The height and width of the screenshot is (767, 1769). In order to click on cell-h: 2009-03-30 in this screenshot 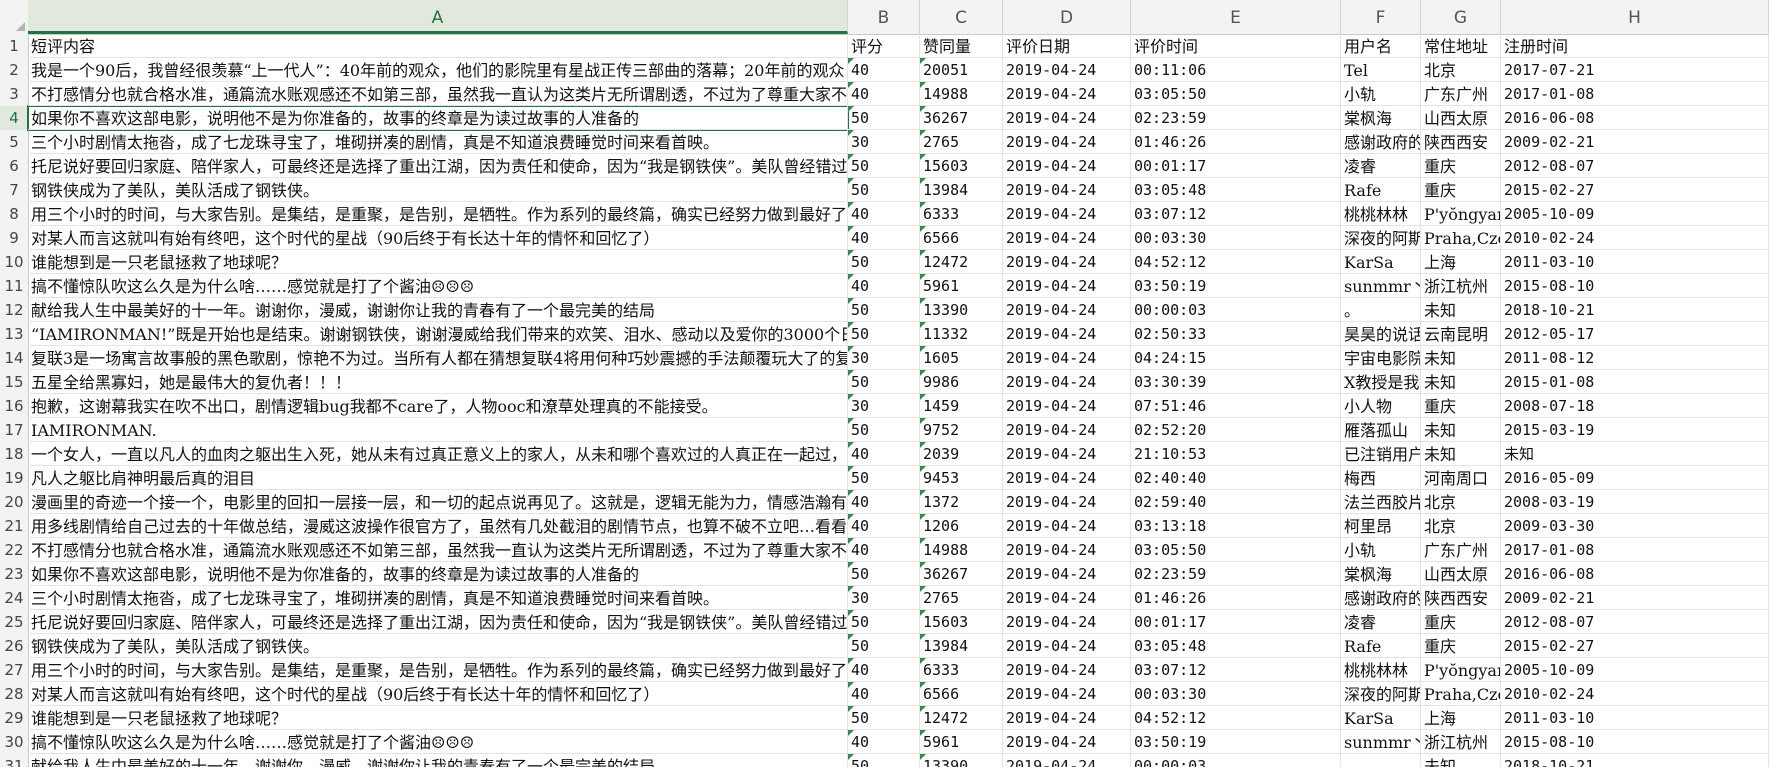, I will do `click(1635, 526)`.